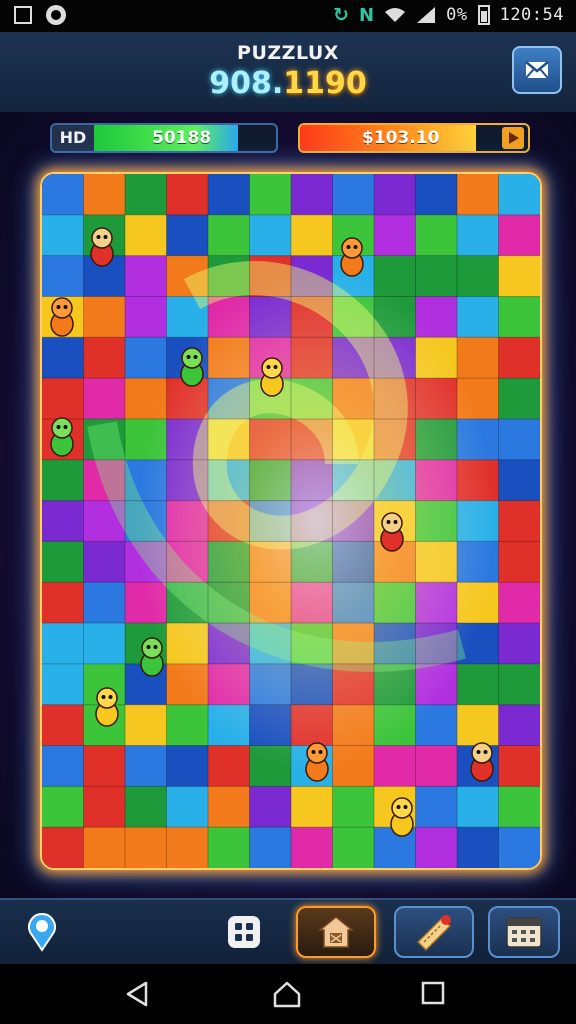 Image resolution: width=576 pixels, height=1024 pixels. Describe the element at coordinates (107, 707) in the screenshot. I see `knight-character` at that location.